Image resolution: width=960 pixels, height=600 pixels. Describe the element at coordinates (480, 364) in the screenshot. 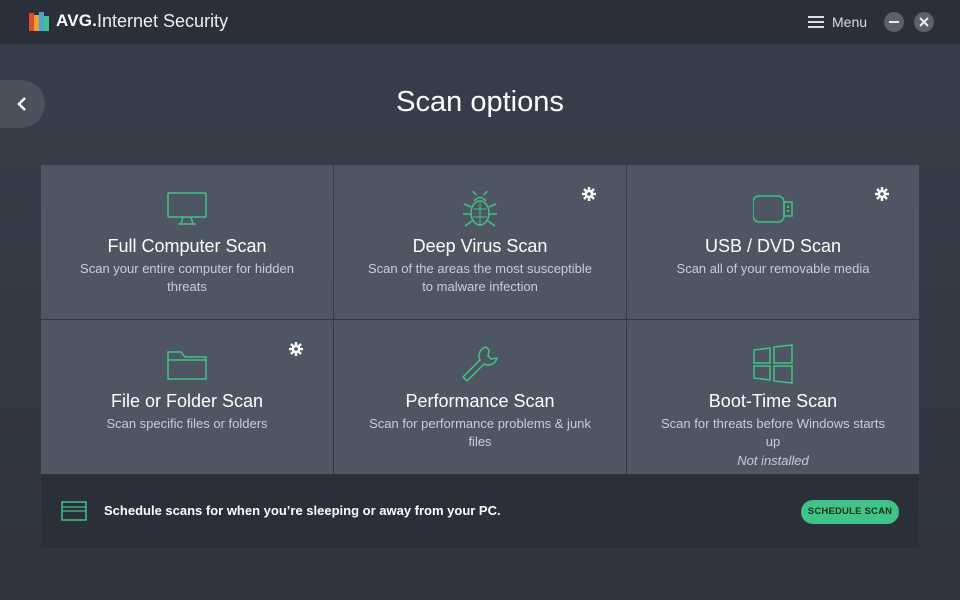

I see `wrench-icon` at that location.